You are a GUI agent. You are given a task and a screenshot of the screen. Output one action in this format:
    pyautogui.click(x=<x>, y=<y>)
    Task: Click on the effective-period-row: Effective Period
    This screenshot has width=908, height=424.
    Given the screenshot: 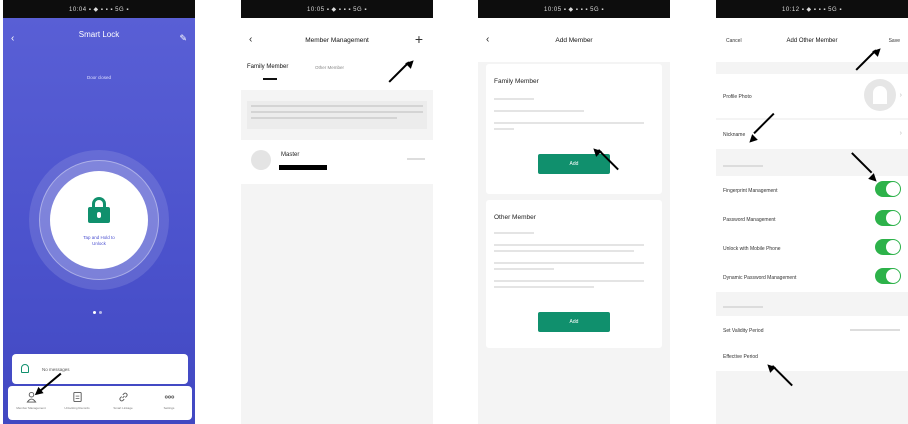 What is the action you would take?
    pyautogui.click(x=812, y=356)
    